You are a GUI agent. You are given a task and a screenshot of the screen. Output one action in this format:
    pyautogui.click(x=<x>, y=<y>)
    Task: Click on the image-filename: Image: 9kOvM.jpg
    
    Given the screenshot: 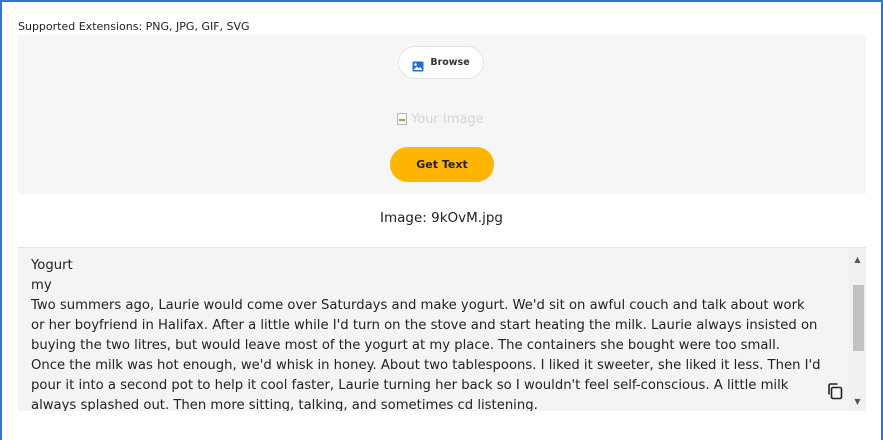 What is the action you would take?
    pyautogui.click(x=441, y=218)
    